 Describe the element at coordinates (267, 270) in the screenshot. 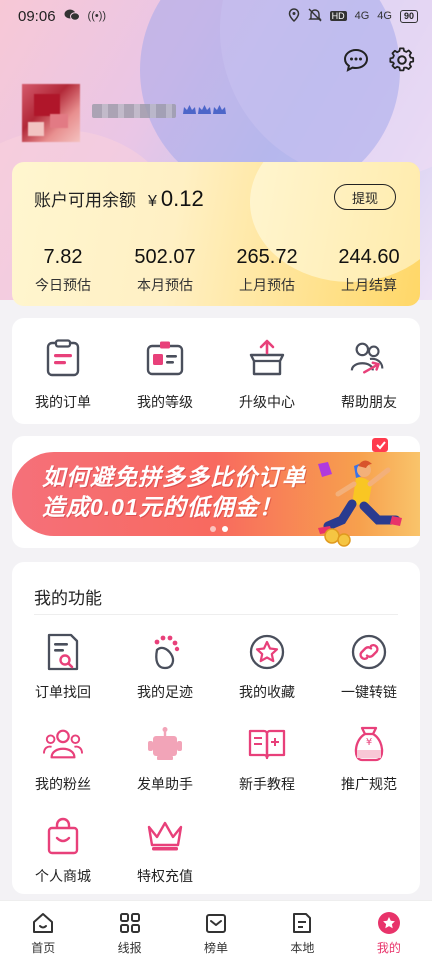

I see `stat-last-month-estimate: 265.72 上月预估` at that location.